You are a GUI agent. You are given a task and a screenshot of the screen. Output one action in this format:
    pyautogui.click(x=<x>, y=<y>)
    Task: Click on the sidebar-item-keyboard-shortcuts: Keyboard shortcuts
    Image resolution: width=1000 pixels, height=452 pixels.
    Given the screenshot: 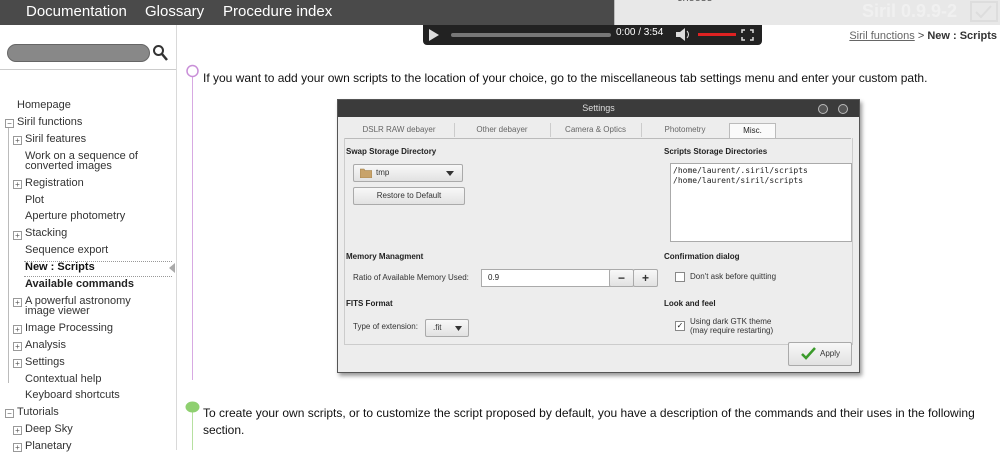 What is the action you would take?
    pyautogui.click(x=72, y=395)
    